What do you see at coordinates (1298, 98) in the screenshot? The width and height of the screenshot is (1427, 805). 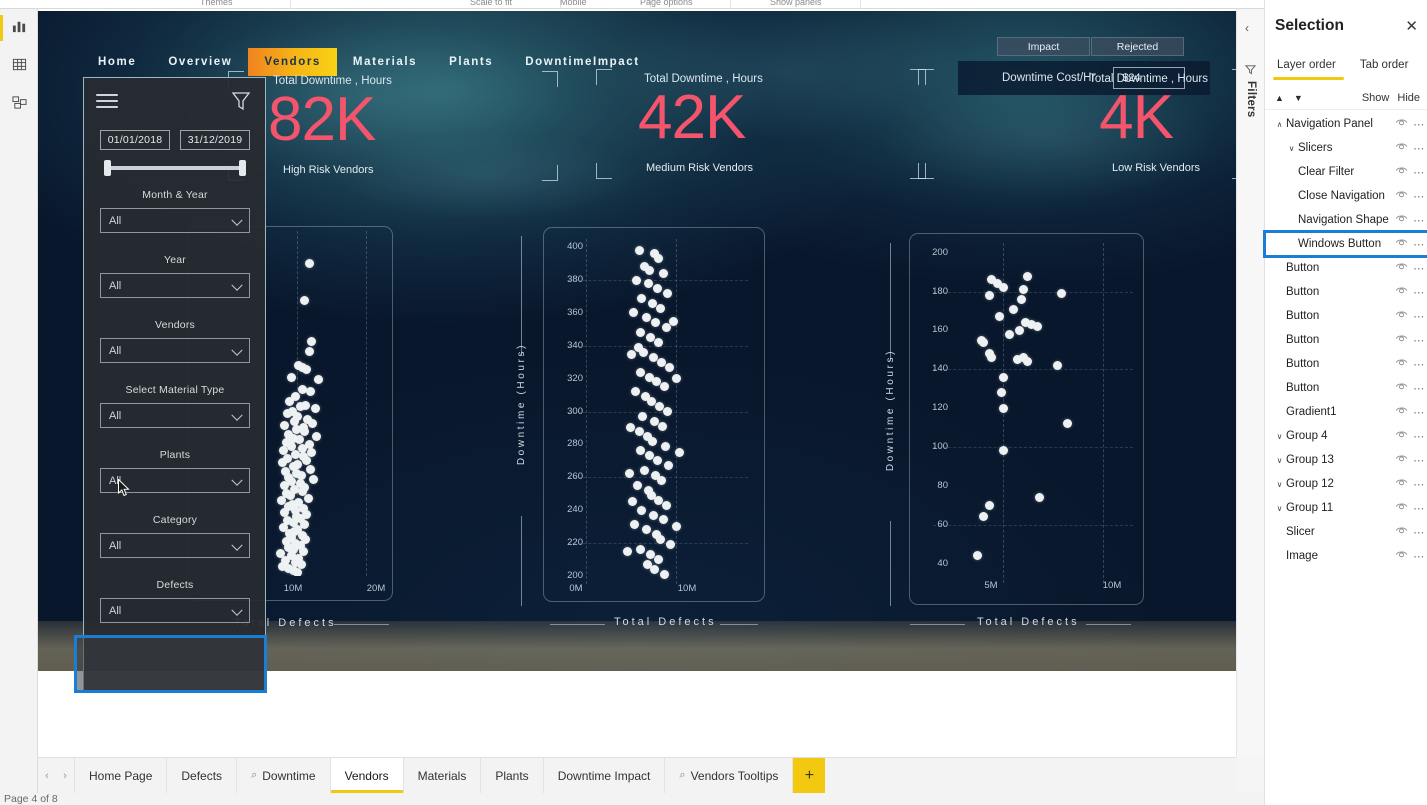 I see `move-down-icon: ▼` at bounding box center [1298, 98].